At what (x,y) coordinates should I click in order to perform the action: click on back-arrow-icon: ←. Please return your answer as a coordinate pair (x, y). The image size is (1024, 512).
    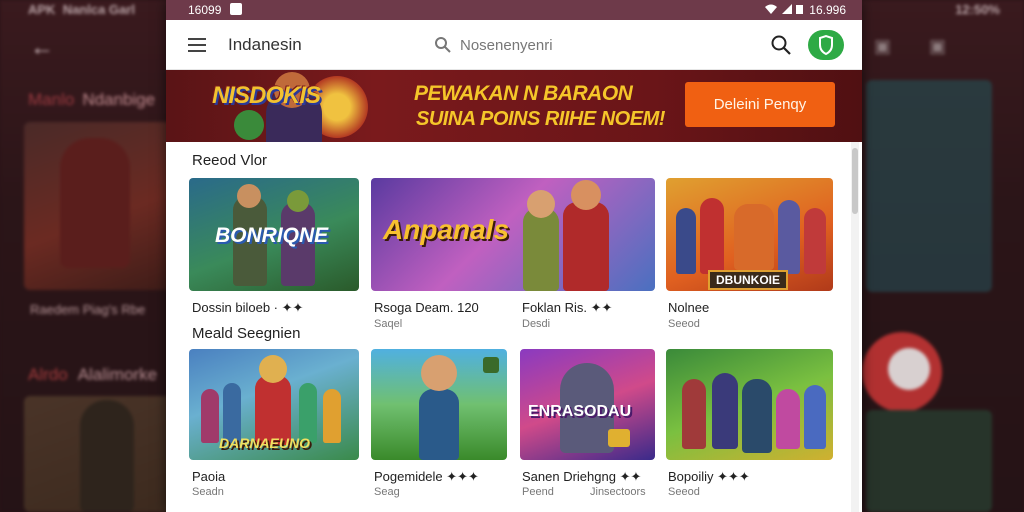
    Looking at the image, I should click on (42, 47).